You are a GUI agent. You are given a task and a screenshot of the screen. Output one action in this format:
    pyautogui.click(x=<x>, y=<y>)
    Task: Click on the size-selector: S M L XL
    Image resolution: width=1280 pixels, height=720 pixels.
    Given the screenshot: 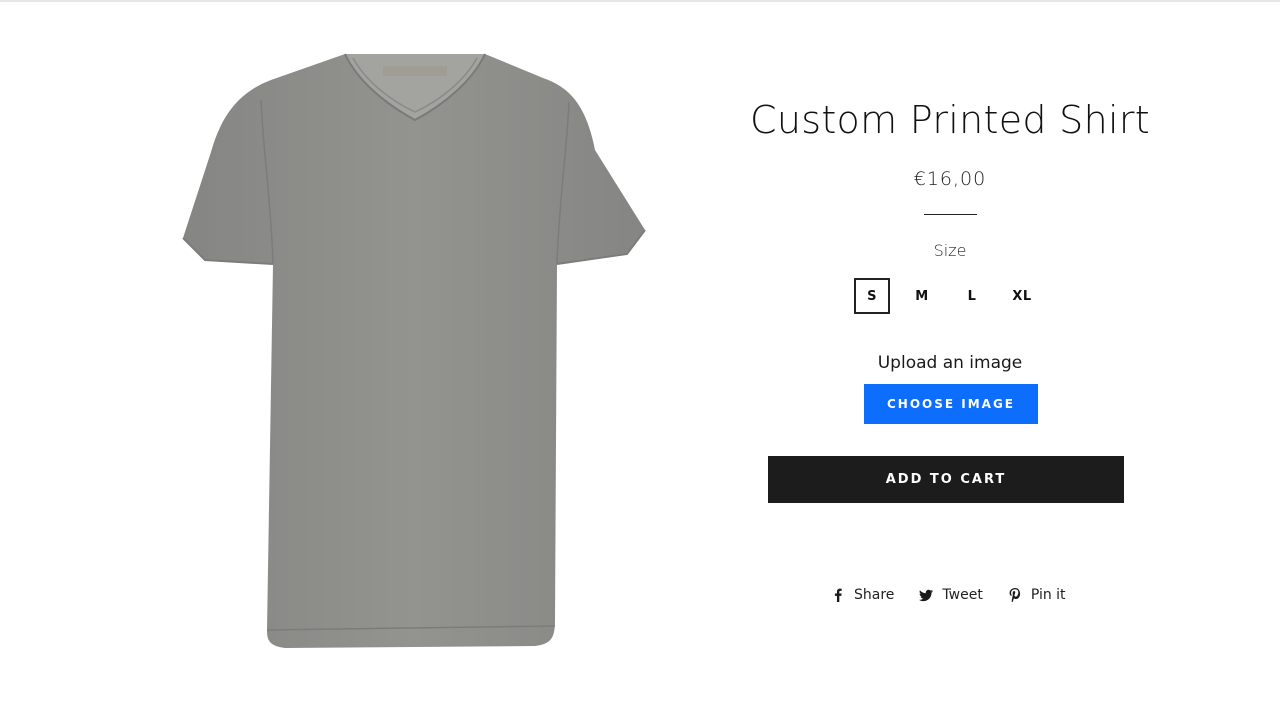 What is the action you would take?
    pyautogui.click(x=954, y=296)
    